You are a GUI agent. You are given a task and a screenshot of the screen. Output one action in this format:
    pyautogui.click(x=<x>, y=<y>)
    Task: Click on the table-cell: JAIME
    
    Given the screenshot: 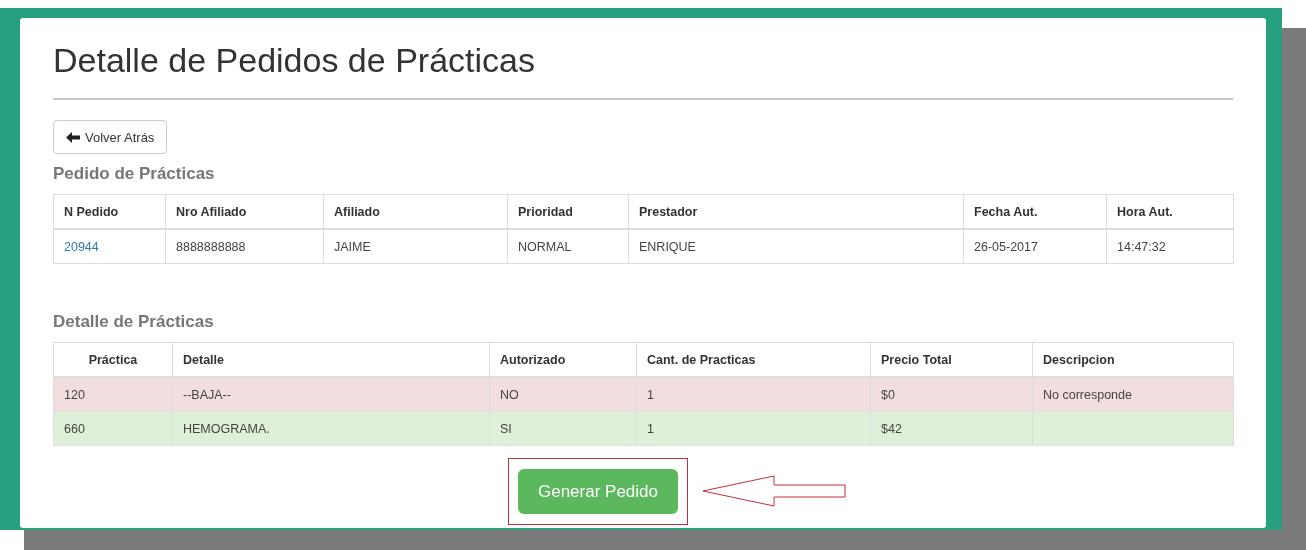 What is the action you would take?
    pyautogui.click(x=352, y=246)
    